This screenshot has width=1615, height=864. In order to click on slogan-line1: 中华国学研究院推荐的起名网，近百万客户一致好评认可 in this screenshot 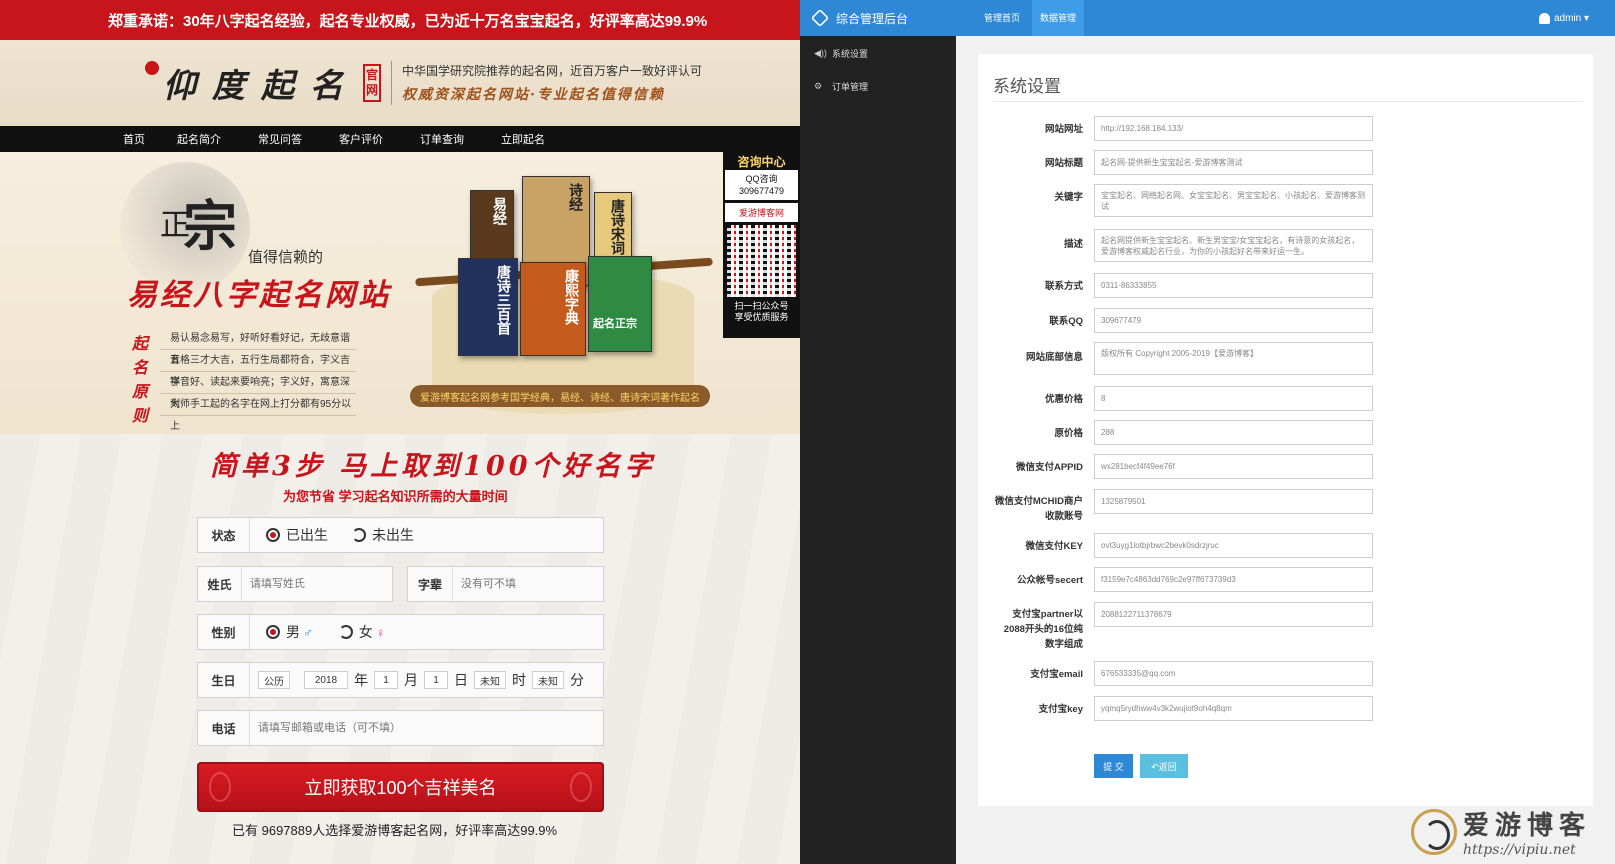, I will do `click(552, 71)`.